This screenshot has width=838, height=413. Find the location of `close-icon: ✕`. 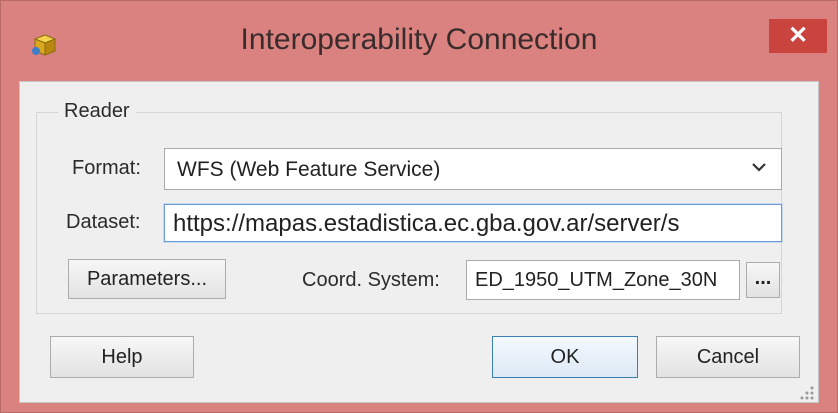

close-icon: ✕ is located at coordinates (798, 35).